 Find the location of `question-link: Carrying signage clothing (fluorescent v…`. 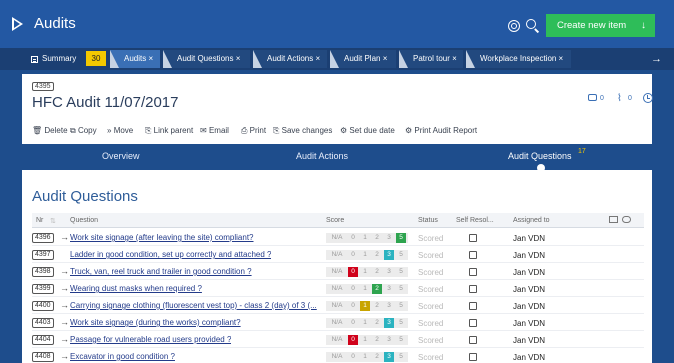

question-link: Carrying signage clothing (fluorescent v… is located at coordinates (193, 305).